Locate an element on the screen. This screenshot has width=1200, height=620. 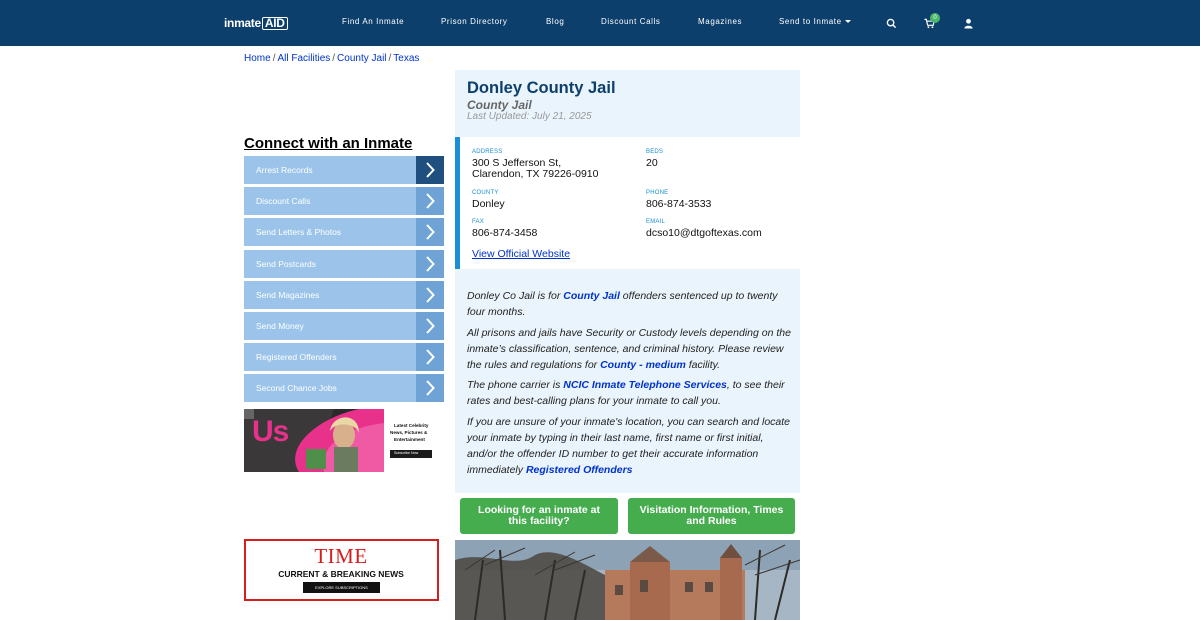
menu-item-send-postcards: Send Postcards is located at coordinates (344, 263).